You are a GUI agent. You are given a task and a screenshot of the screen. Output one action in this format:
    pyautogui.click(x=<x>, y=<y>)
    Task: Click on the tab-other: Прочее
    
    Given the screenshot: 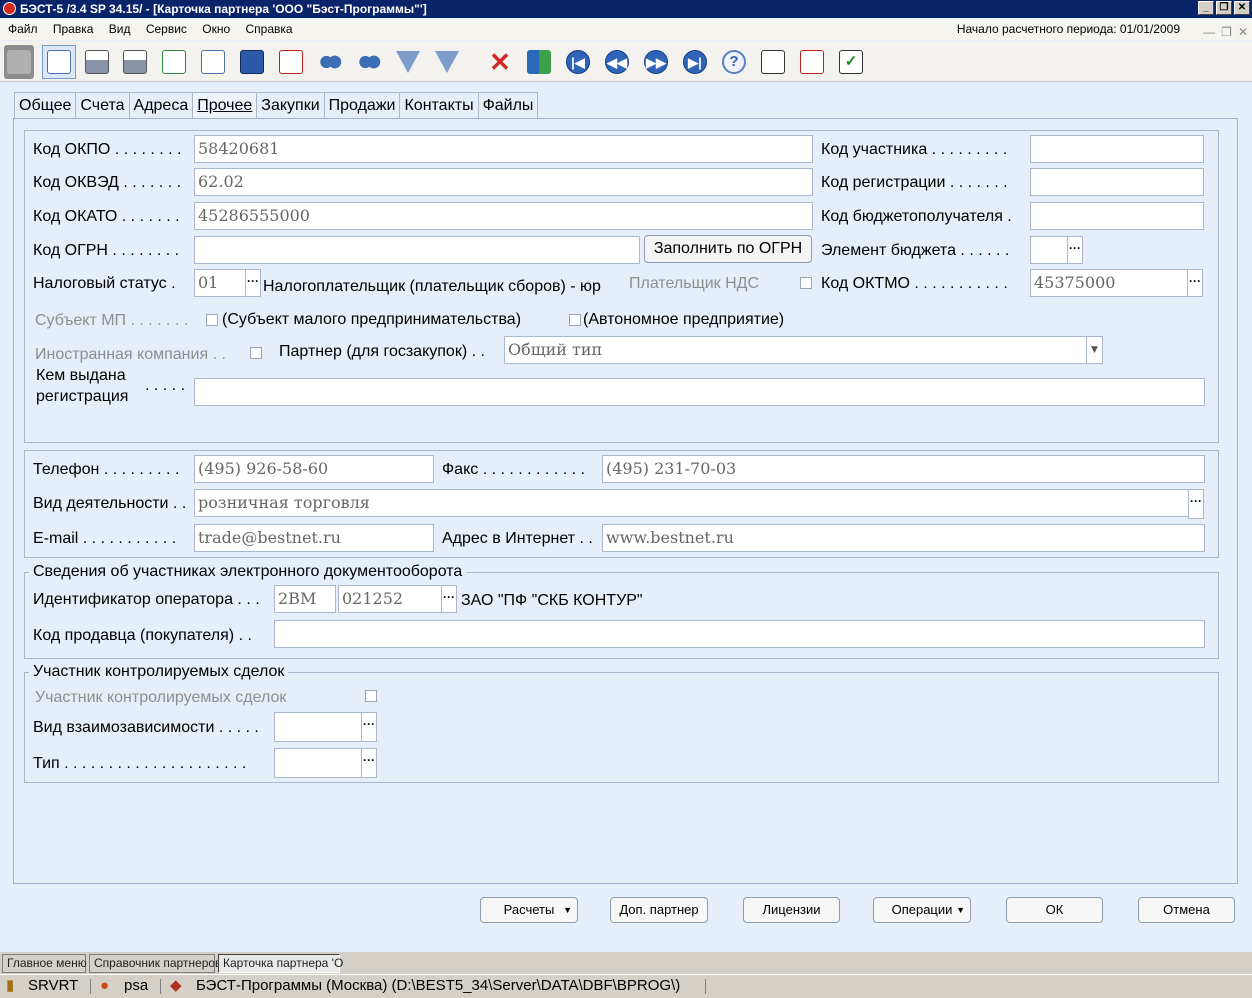 What is the action you would take?
    pyautogui.click(x=224, y=105)
    